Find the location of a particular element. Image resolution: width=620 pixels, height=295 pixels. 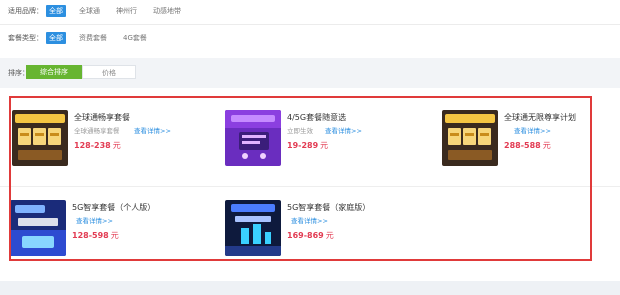

package-type-option-all: 全部 is located at coordinates (56, 38).